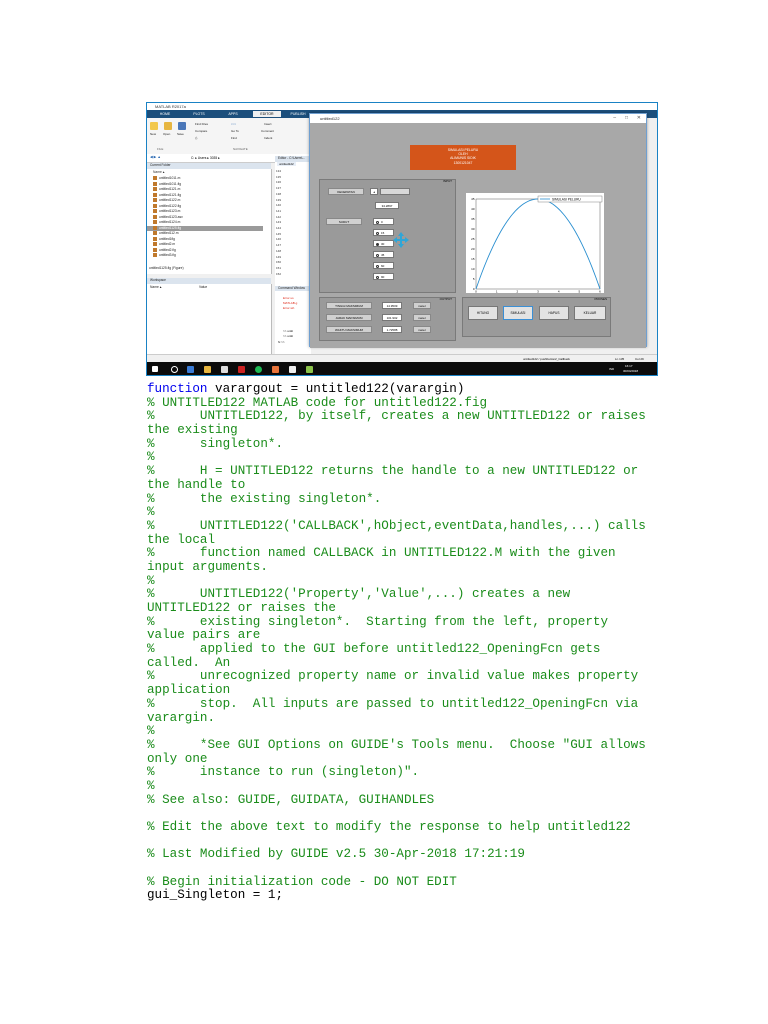  What do you see at coordinates (383, 221) in the screenshot?
I see `angle-radio: 0` at bounding box center [383, 221].